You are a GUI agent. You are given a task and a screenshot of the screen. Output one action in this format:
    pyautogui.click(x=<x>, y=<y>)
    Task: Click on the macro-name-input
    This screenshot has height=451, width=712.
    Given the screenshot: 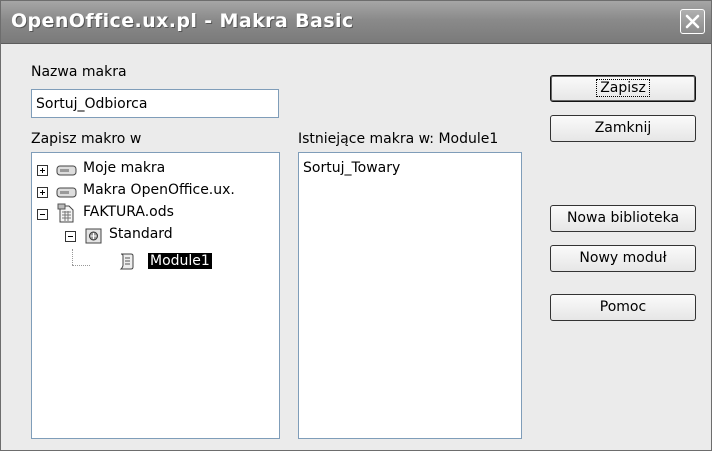 What is the action you would take?
    pyautogui.click(x=155, y=103)
    